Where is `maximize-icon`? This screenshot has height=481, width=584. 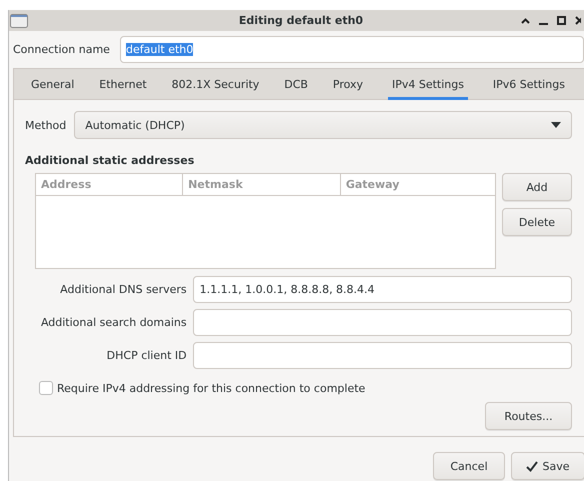 maximize-icon is located at coordinates (561, 20).